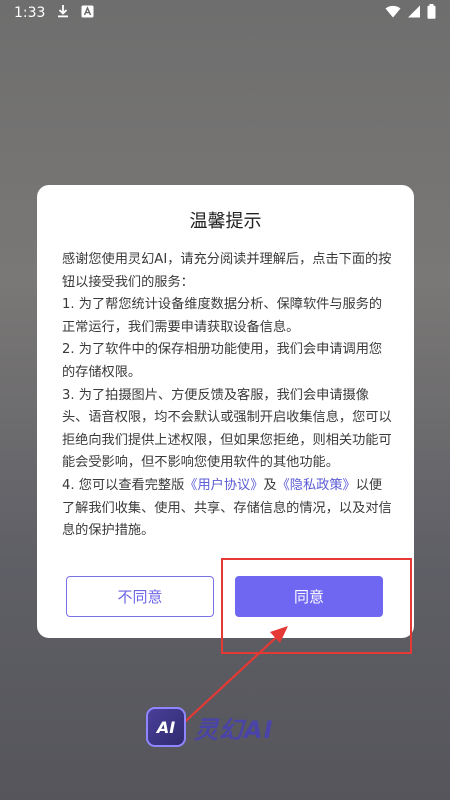  I want to click on intro-text: 感谢您使用灵幻AI，请充分阅读并理解后，点击下面的按钮以接受我们的服务：, so click(227, 271).